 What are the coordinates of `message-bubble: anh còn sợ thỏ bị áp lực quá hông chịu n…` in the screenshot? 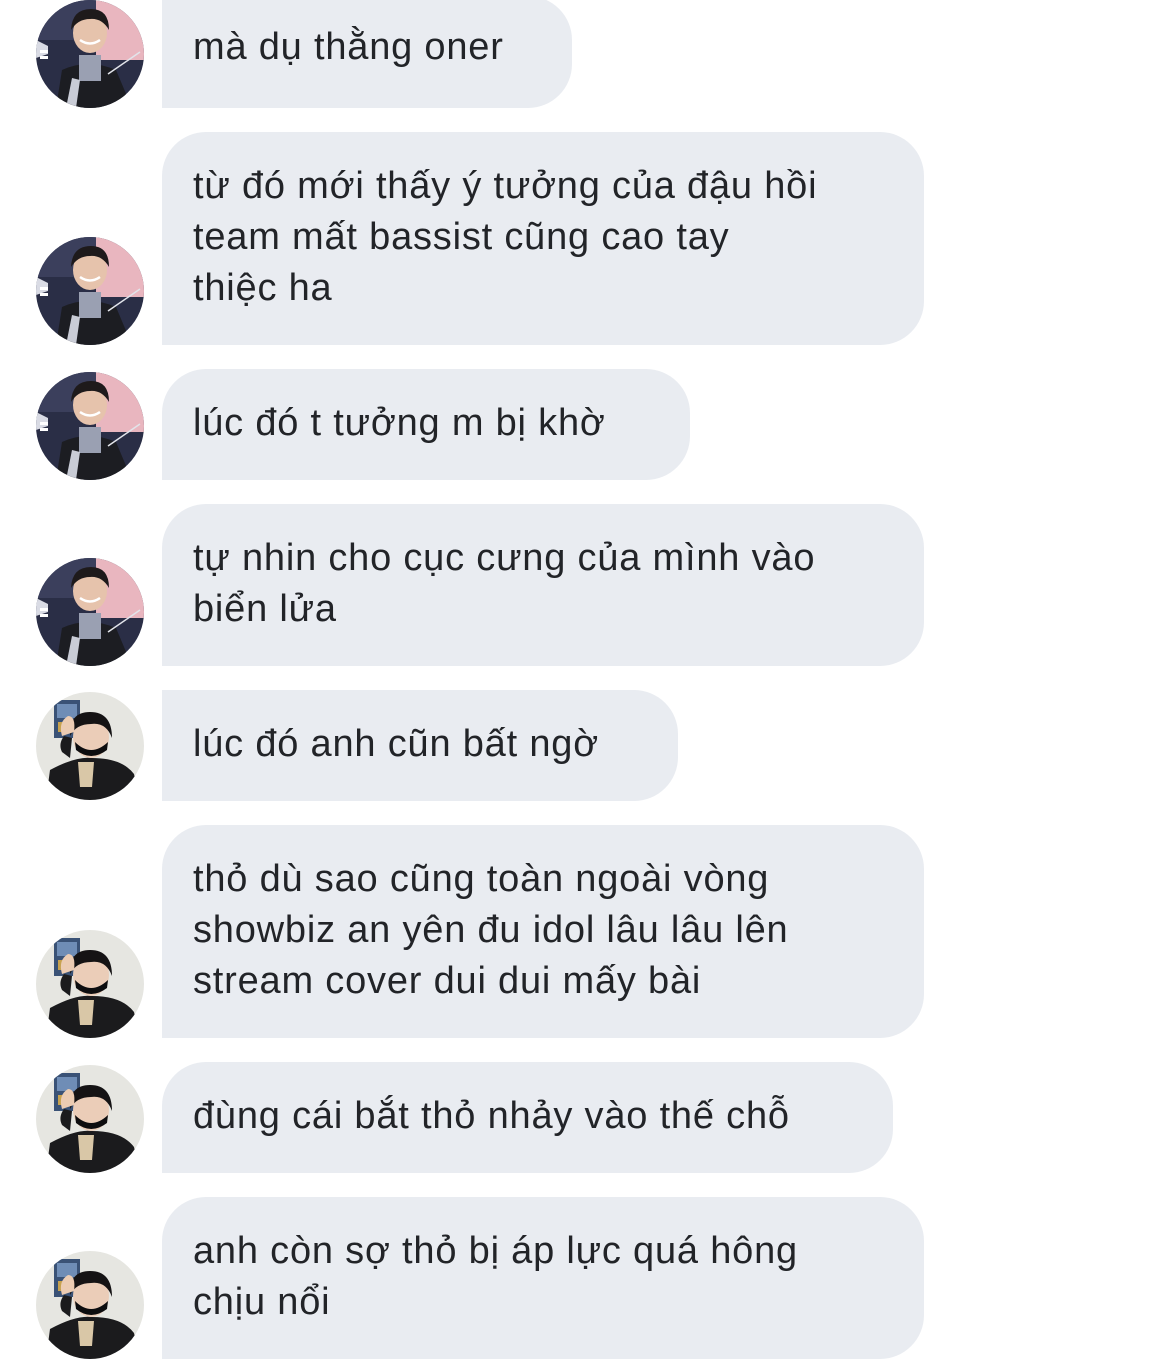 It's located at (543, 1278).